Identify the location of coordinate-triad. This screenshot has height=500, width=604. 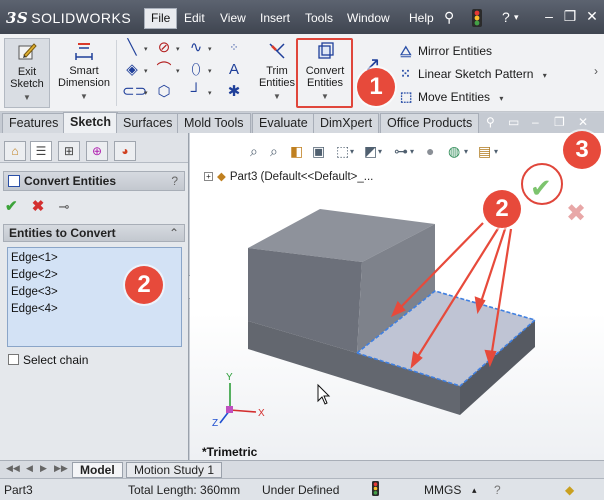
(238, 403).